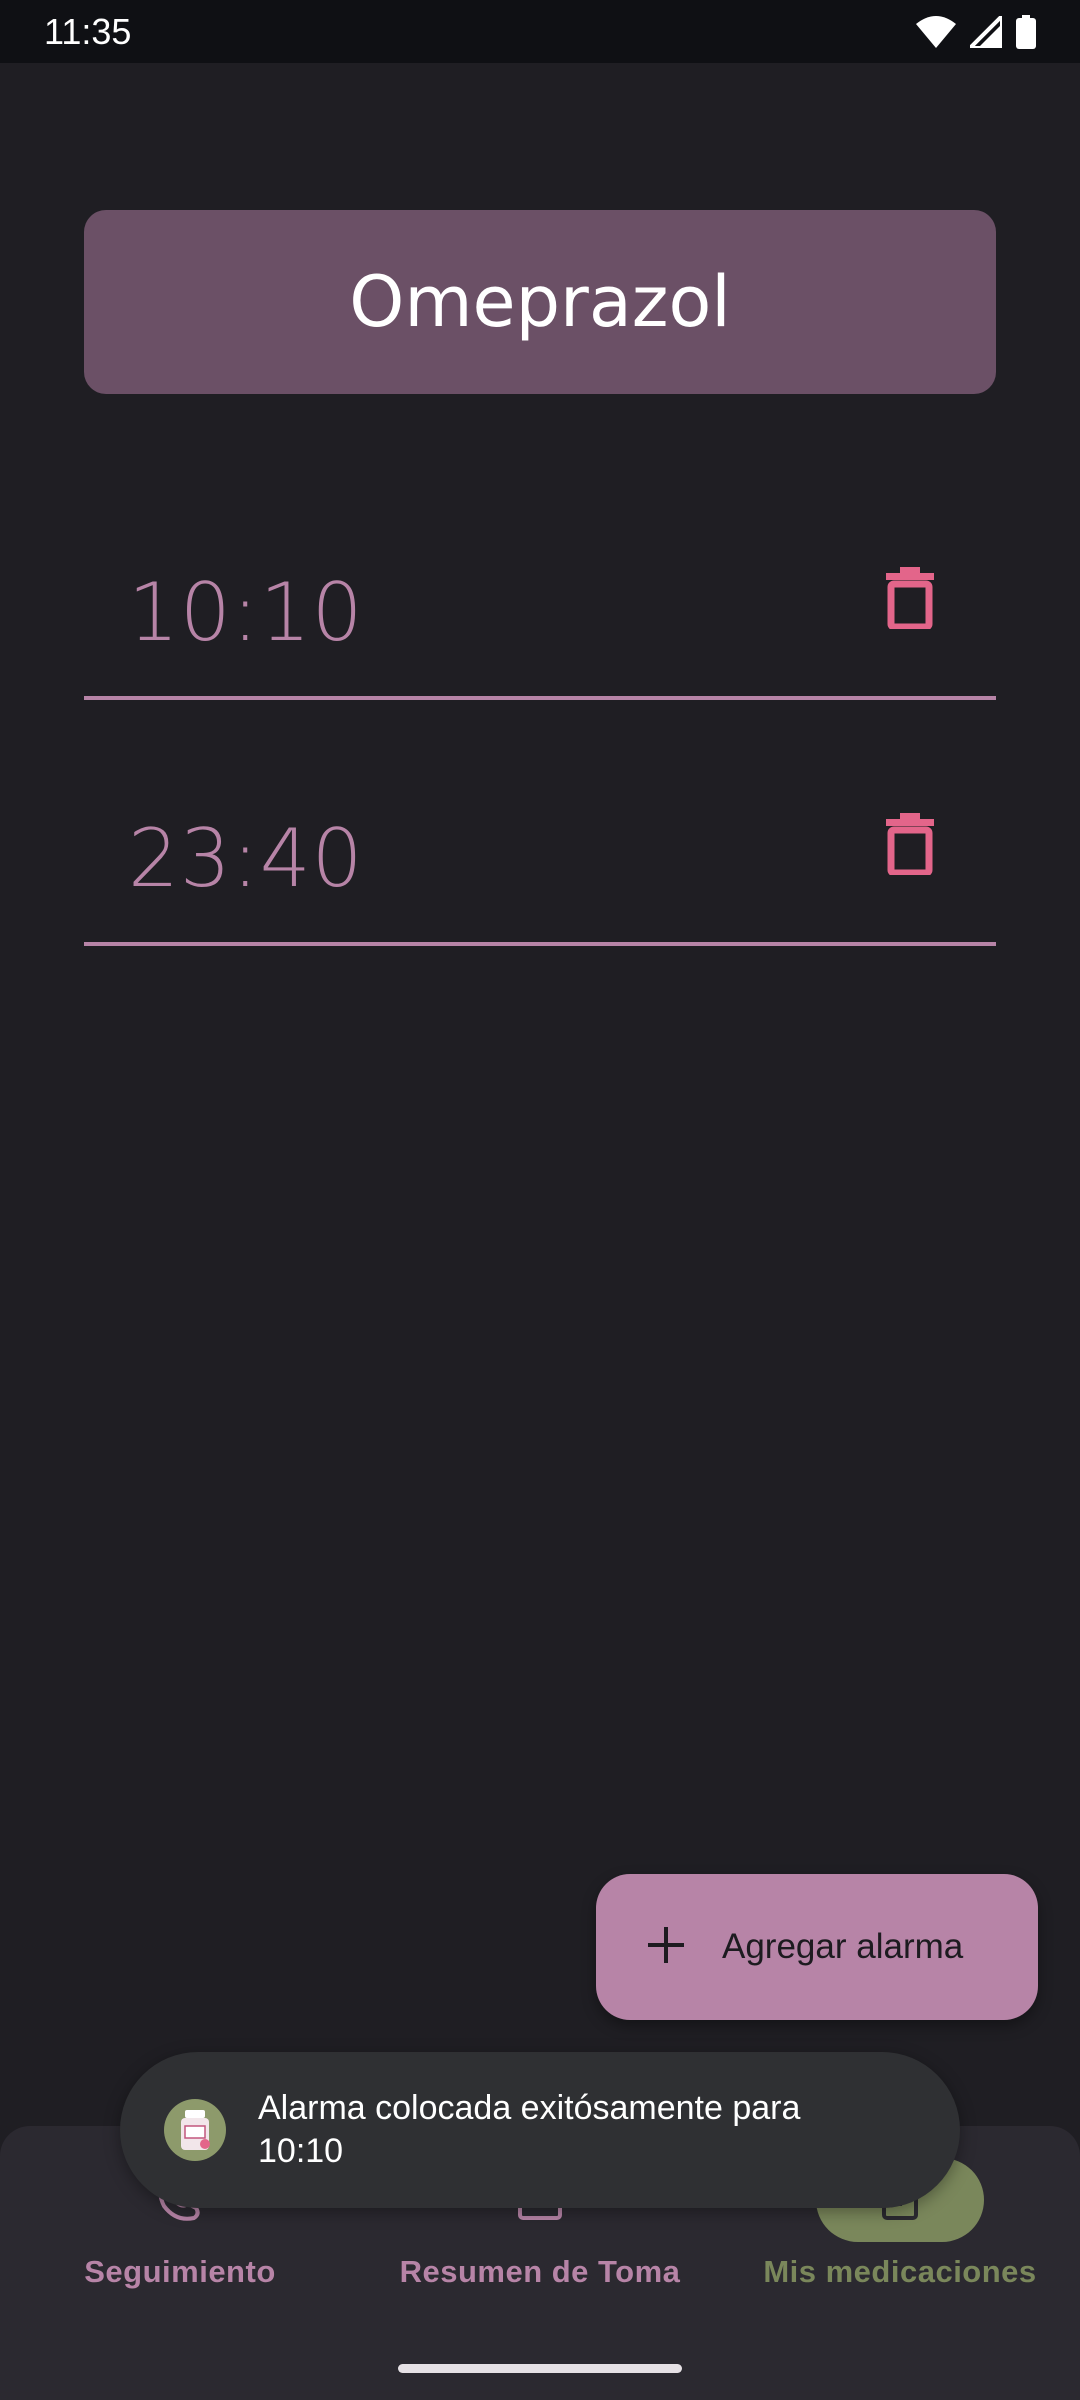 Image resolution: width=1080 pixels, height=2400 pixels. I want to click on battery-icon, so click(1026, 31).